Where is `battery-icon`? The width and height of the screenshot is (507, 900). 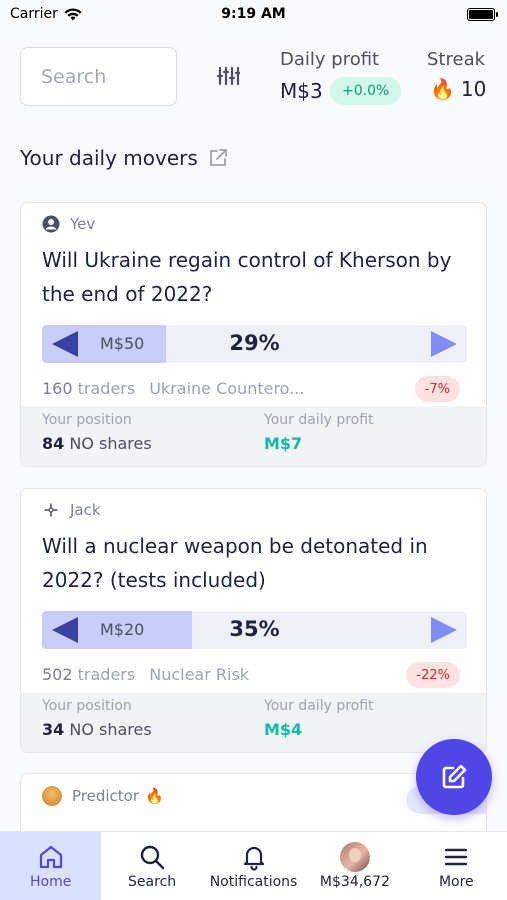 battery-icon is located at coordinates (482, 14).